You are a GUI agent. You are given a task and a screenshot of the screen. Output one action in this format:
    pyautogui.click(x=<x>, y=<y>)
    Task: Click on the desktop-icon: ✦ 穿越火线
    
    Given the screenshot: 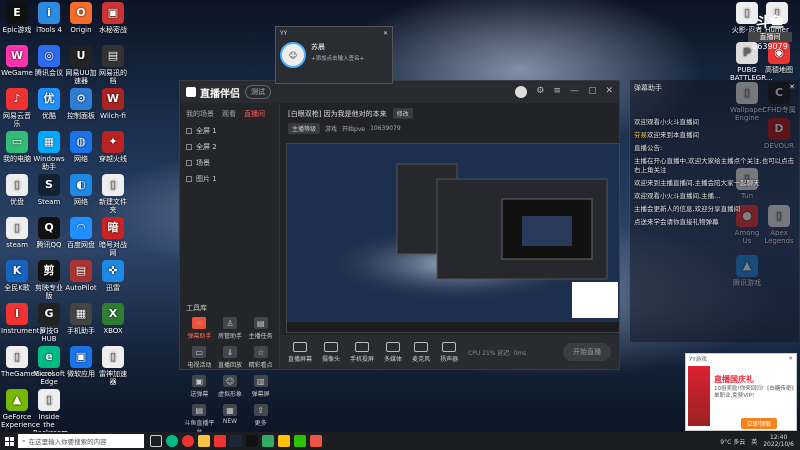 What is the action you would take?
    pyautogui.click(x=113, y=147)
    